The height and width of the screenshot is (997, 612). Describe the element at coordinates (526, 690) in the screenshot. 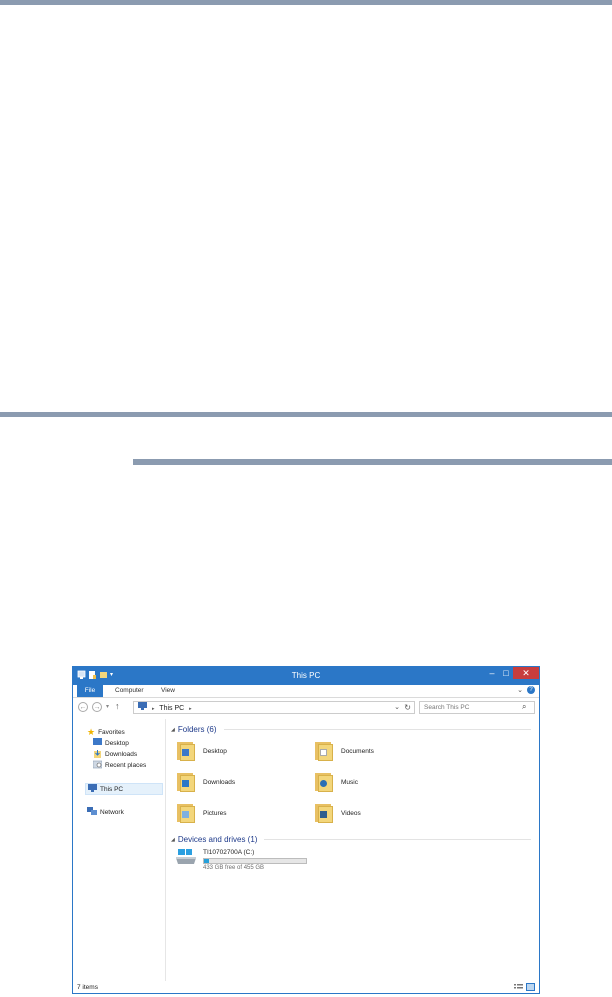

I see `ribbon-controls: ⌄ ?` at that location.